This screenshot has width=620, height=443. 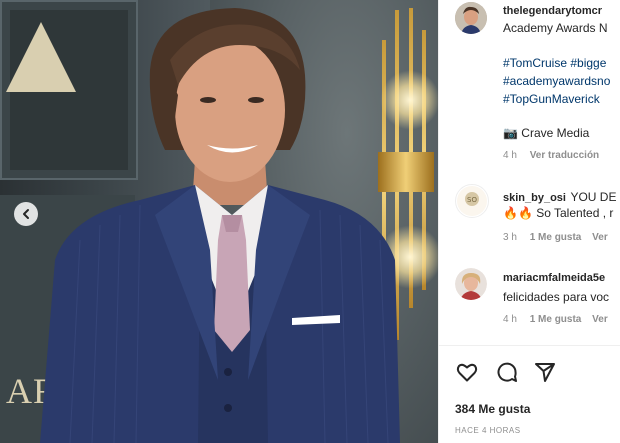 I want to click on comment-2-meta: 4 h 1 Me gusta Ver, so click(x=555, y=319).